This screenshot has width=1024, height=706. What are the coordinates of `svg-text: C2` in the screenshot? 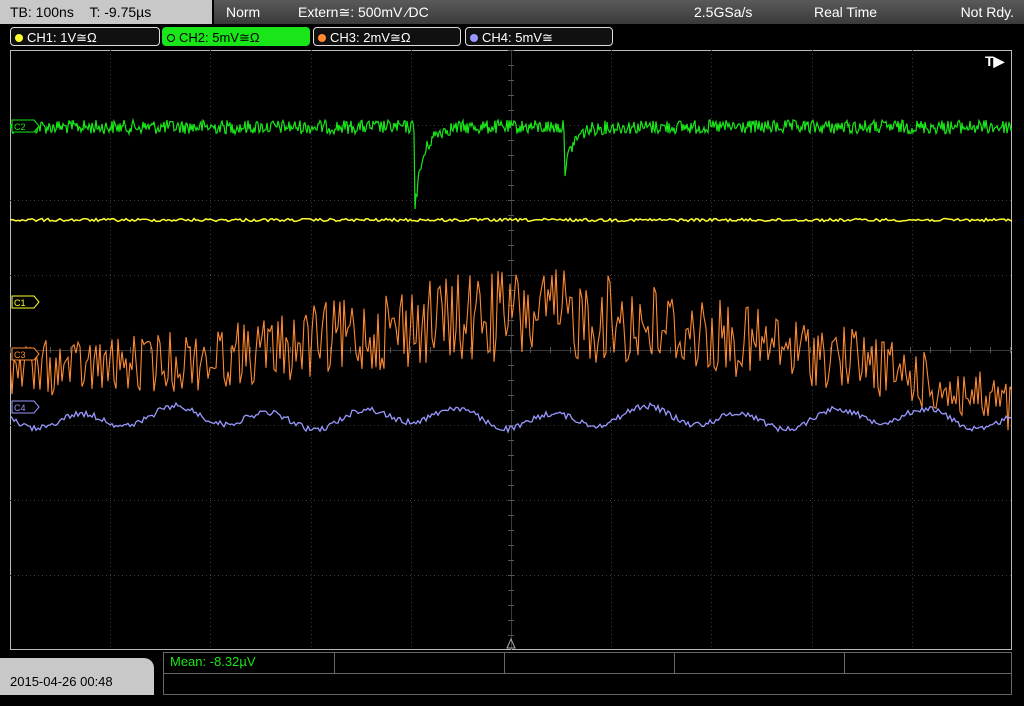 It's located at (20, 127).